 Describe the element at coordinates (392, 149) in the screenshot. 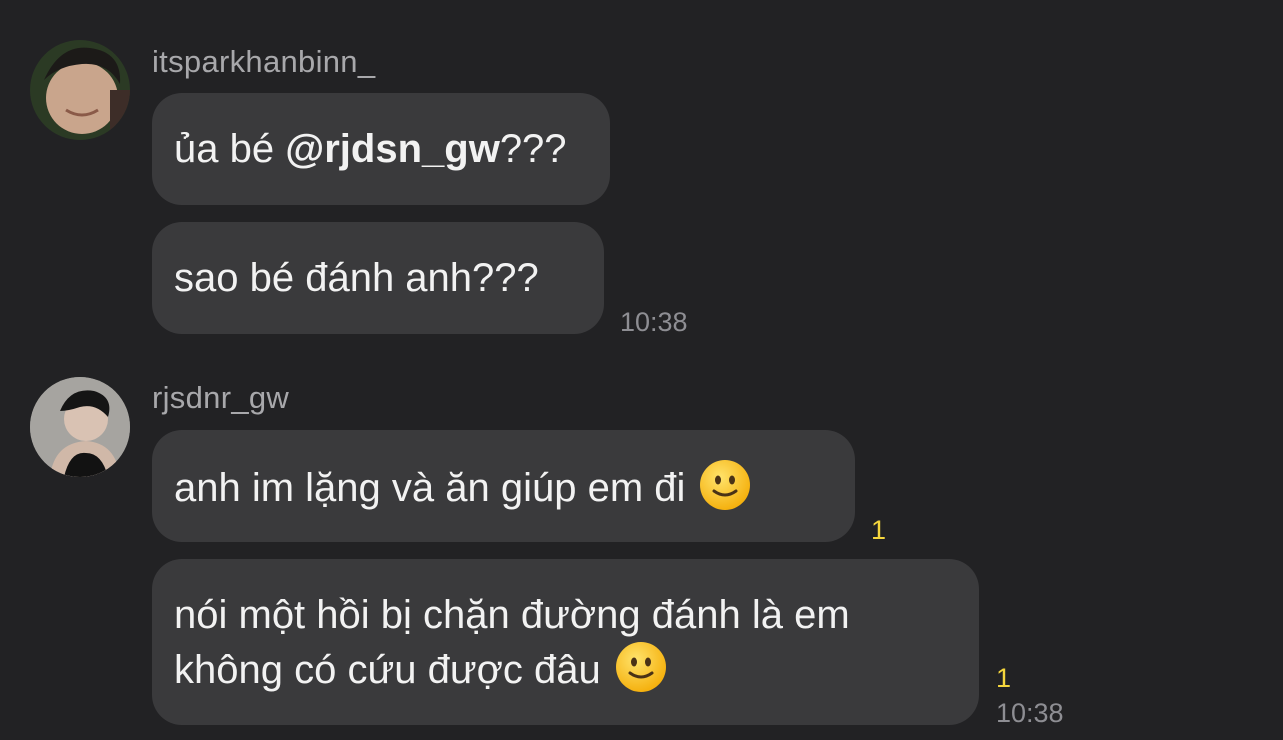

I see `user-mention: @rjdsn_gw` at that location.